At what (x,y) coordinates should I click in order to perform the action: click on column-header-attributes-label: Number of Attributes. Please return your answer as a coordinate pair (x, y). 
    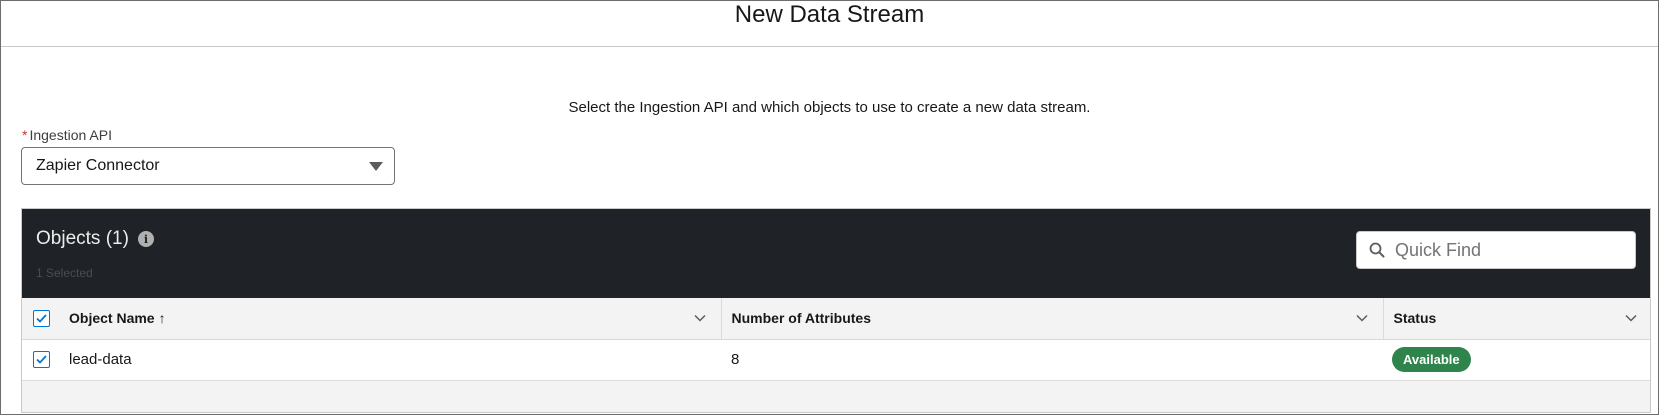
    Looking at the image, I should click on (801, 318).